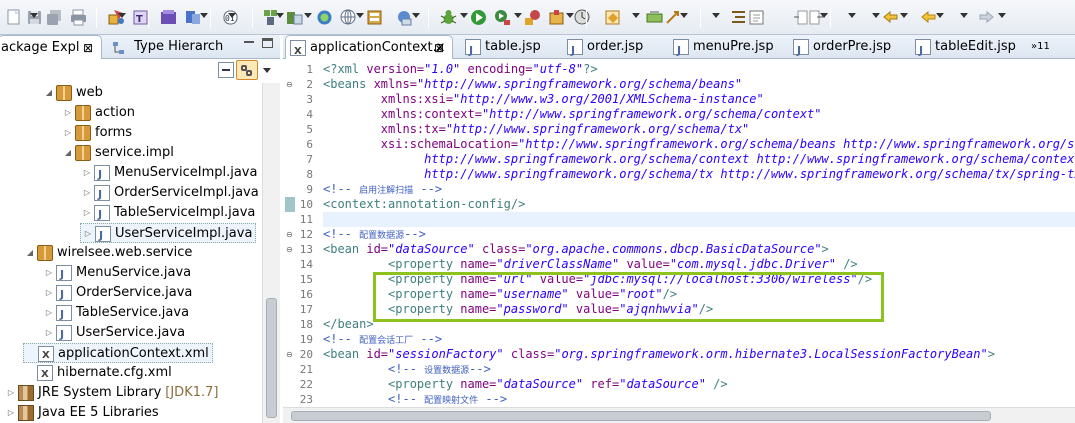  Describe the element at coordinates (509, 49) in the screenshot. I see `editor-tab: table.jsp` at that location.